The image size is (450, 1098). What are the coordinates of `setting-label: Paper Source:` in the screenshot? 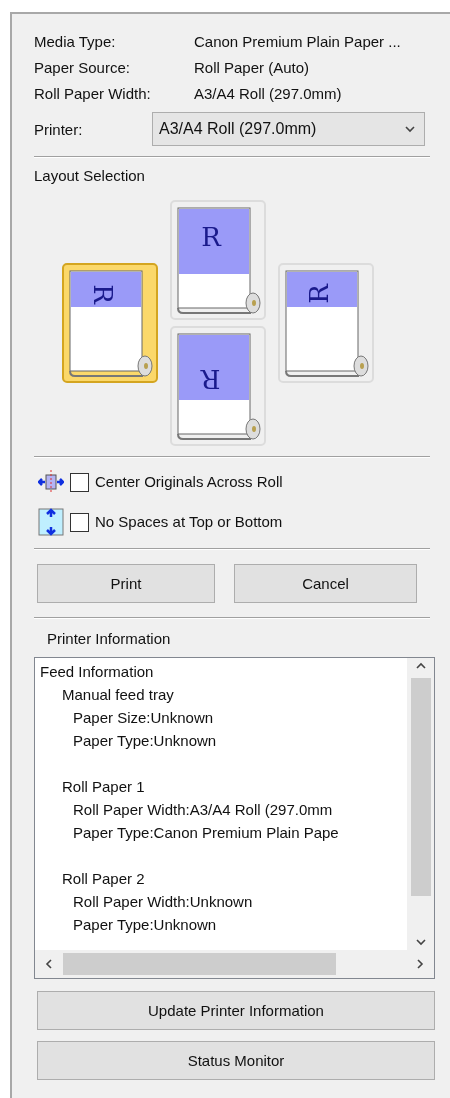 It's located at (82, 68).